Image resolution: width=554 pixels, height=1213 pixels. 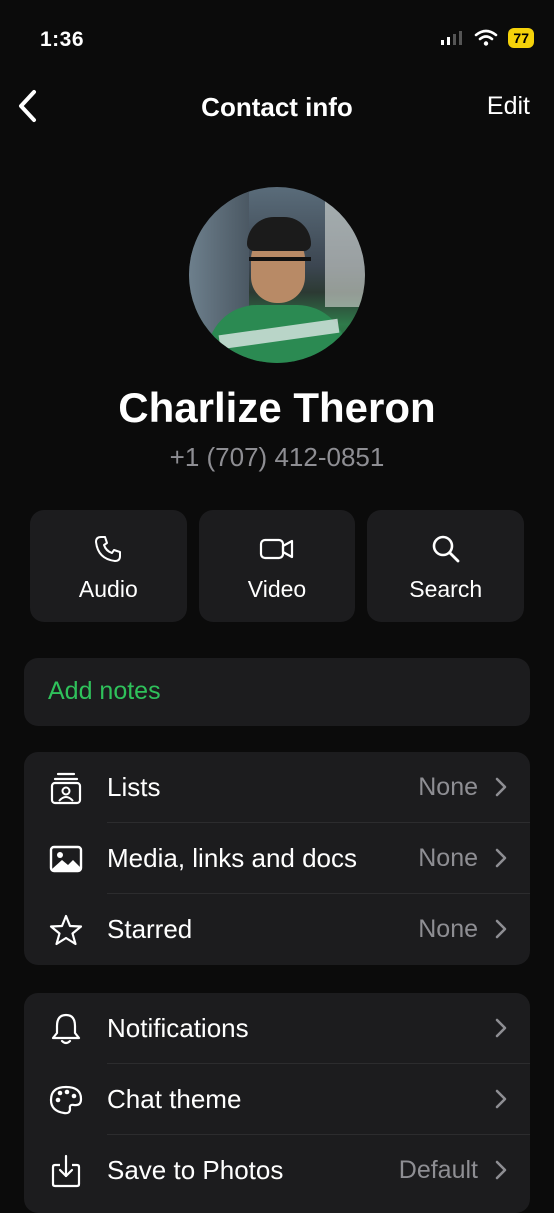 What do you see at coordinates (277, 929) in the screenshot?
I see `row-starred: Starred None` at bounding box center [277, 929].